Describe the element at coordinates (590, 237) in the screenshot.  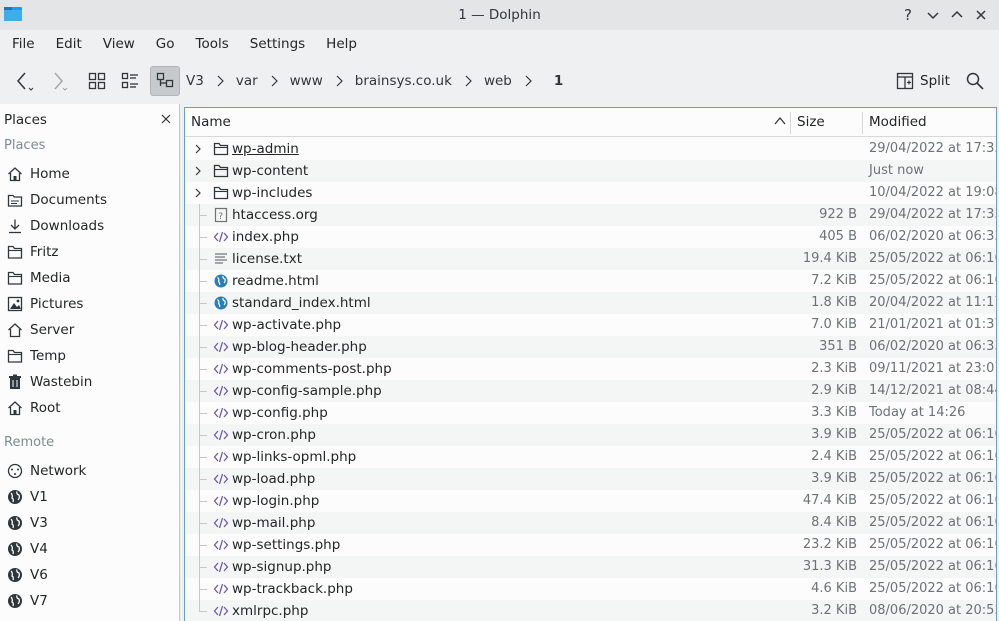
I see `table-row: index.php 405 B 06/02/2020 at 06:33` at that location.